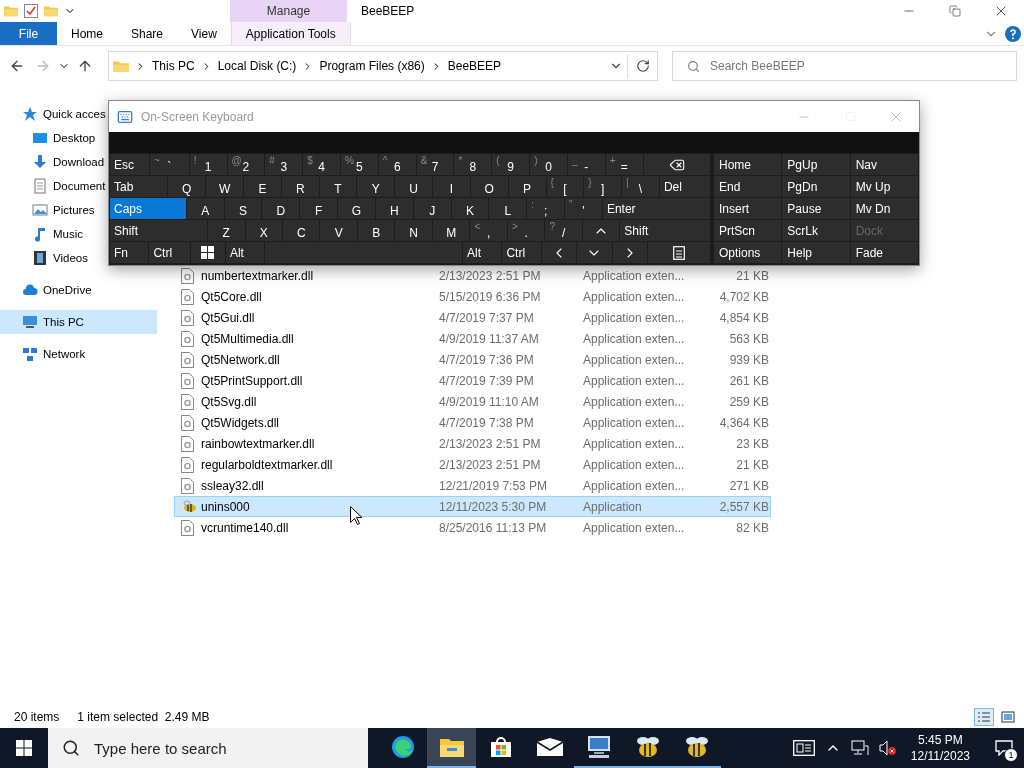 The height and width of the screenshot is (768, 1024). What do you see at coordinates (472, 359) in the screenshot?
I see `file-row: Qt5Network.dll 4/7/2019 7:36 PM Application exten... 939 KB` at bounding box center [472, 359].